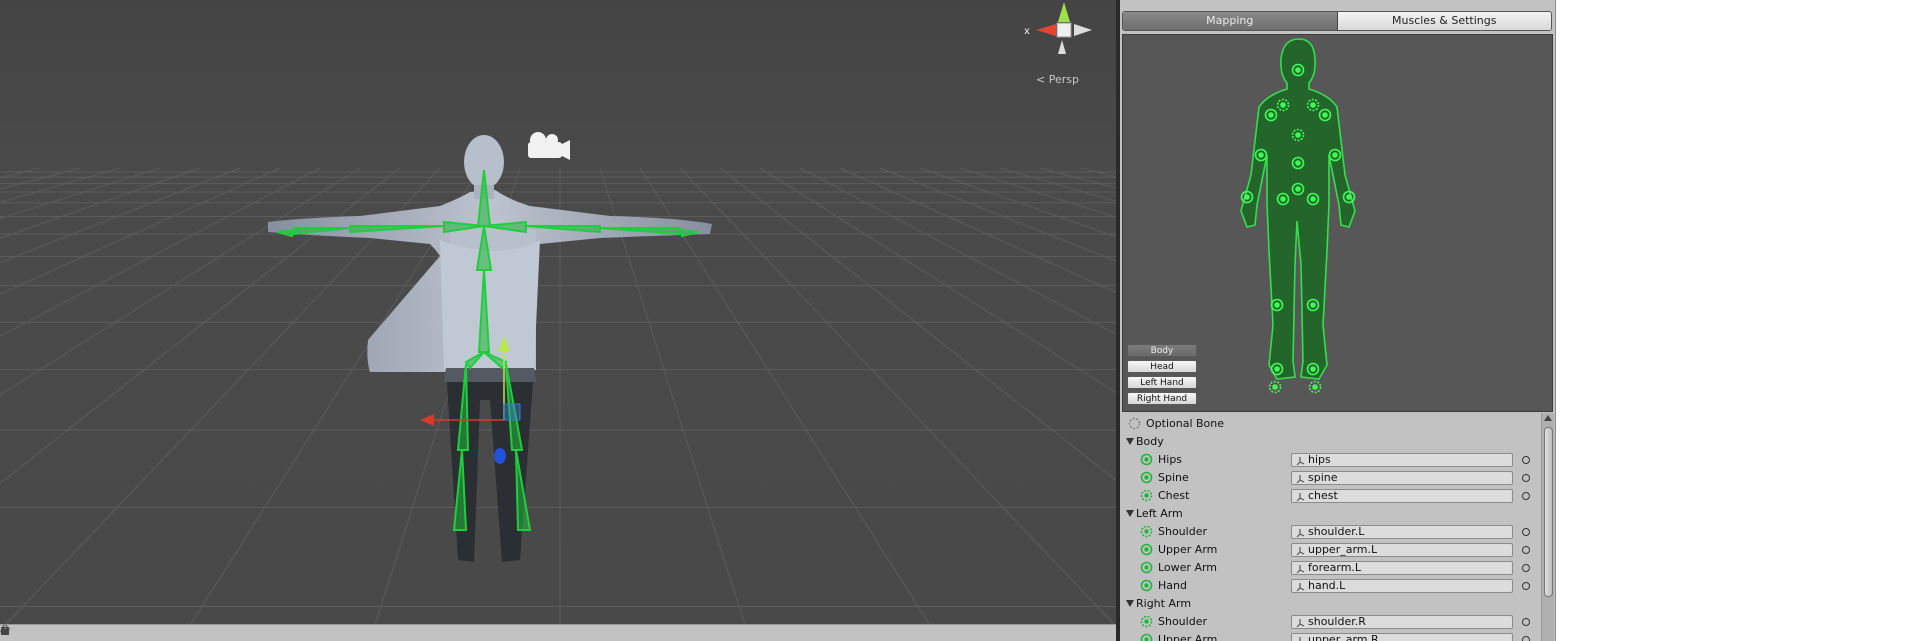 The image size is (1920, 641). I want to click on bone-object-field: chest, so click(1402, 496).